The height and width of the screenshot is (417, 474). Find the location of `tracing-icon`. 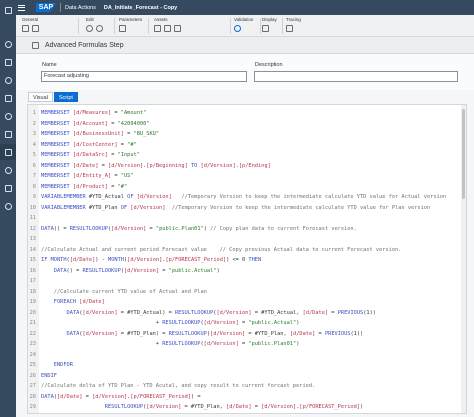

tracing-icon is located at coordinates (289, 28).